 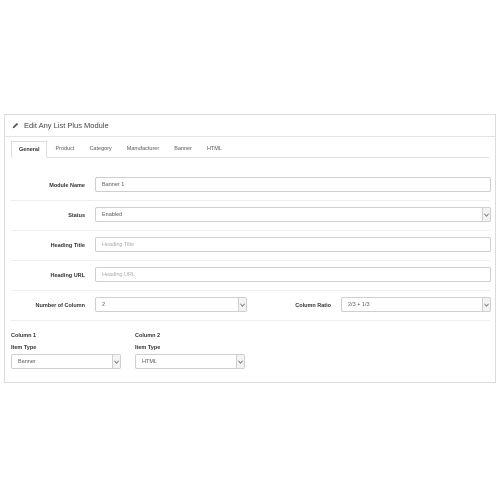 I want to click on module-name-label: Module Name, so click(x=67, y=186).